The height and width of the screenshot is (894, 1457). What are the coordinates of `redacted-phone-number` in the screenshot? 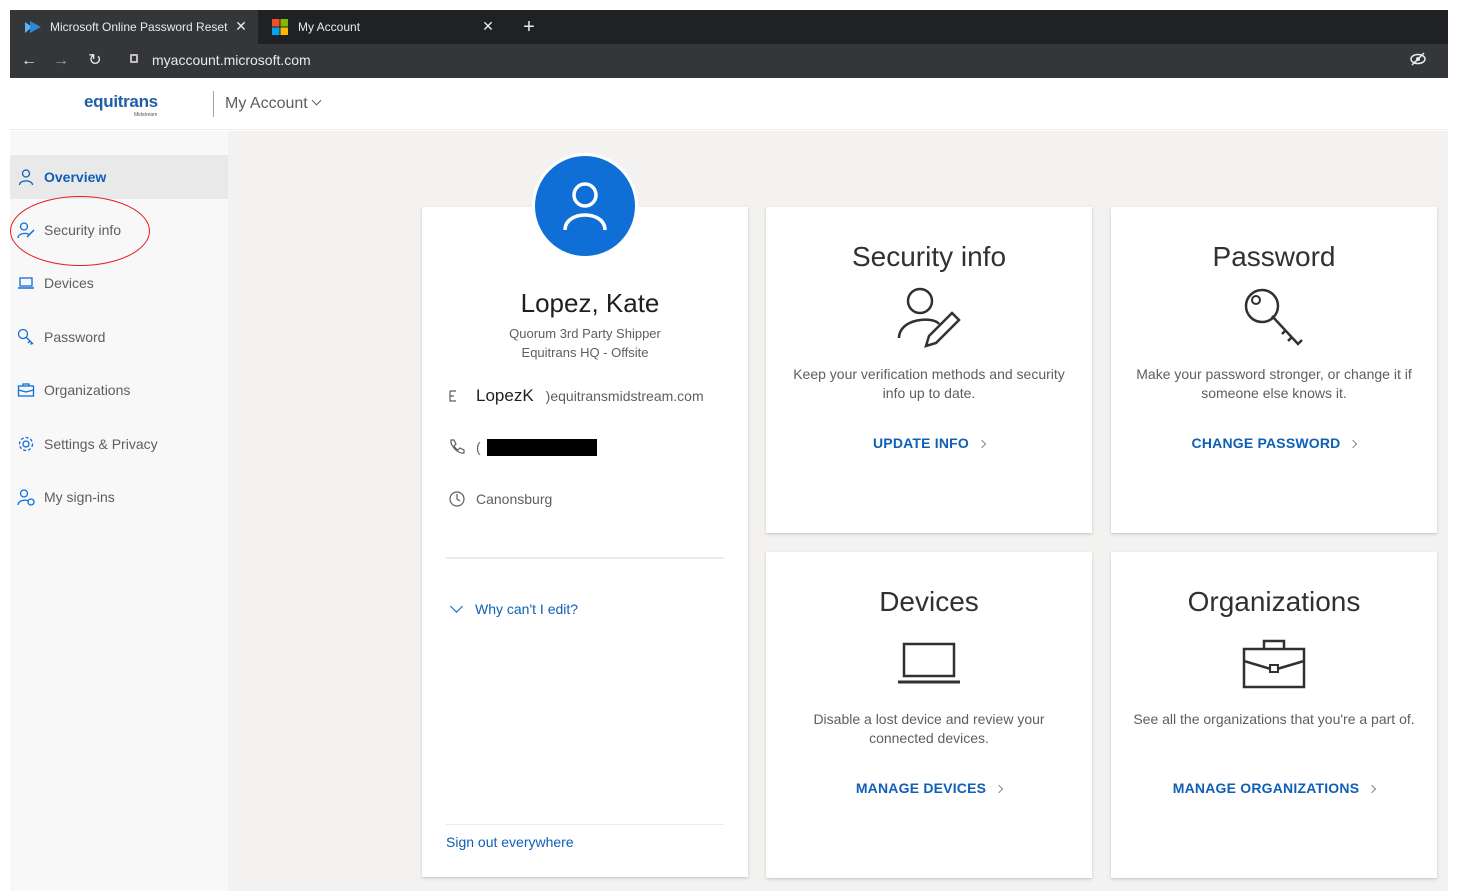 It's located at (541, 447).